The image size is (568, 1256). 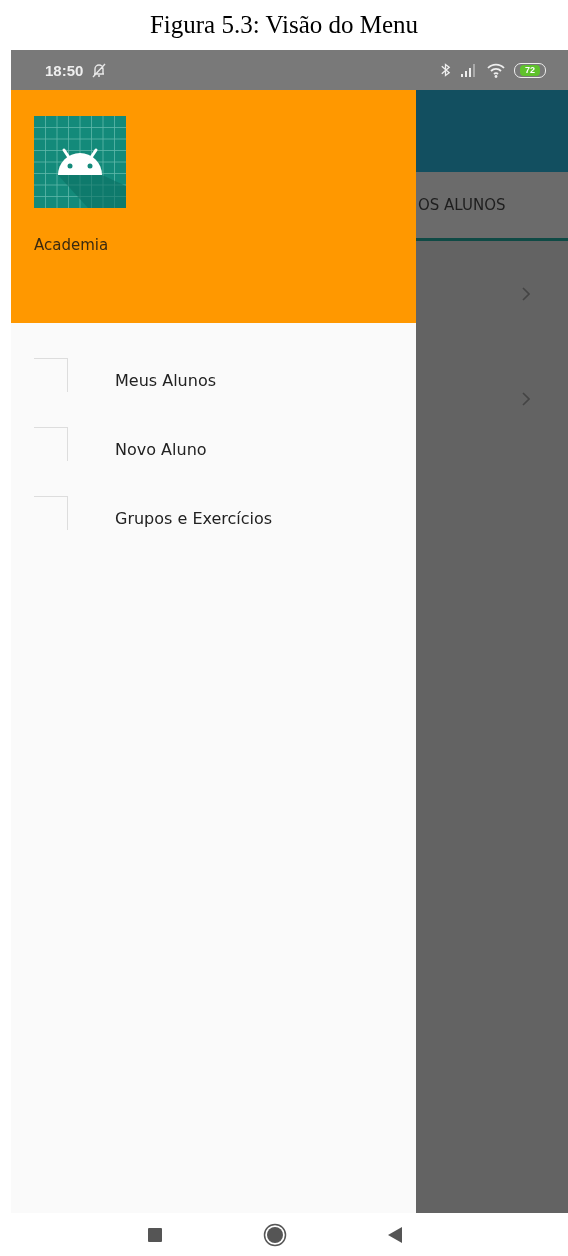 What do you see at coordinates (99, 70) in the screenshot?
I see `bell-off-icon` at bounding box center [99, 70].